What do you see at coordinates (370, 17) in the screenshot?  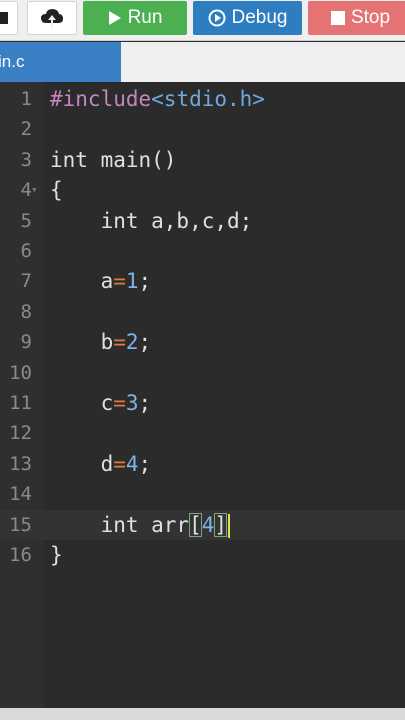 I see `stop-label: Stop` at bounding box center [370, 17].